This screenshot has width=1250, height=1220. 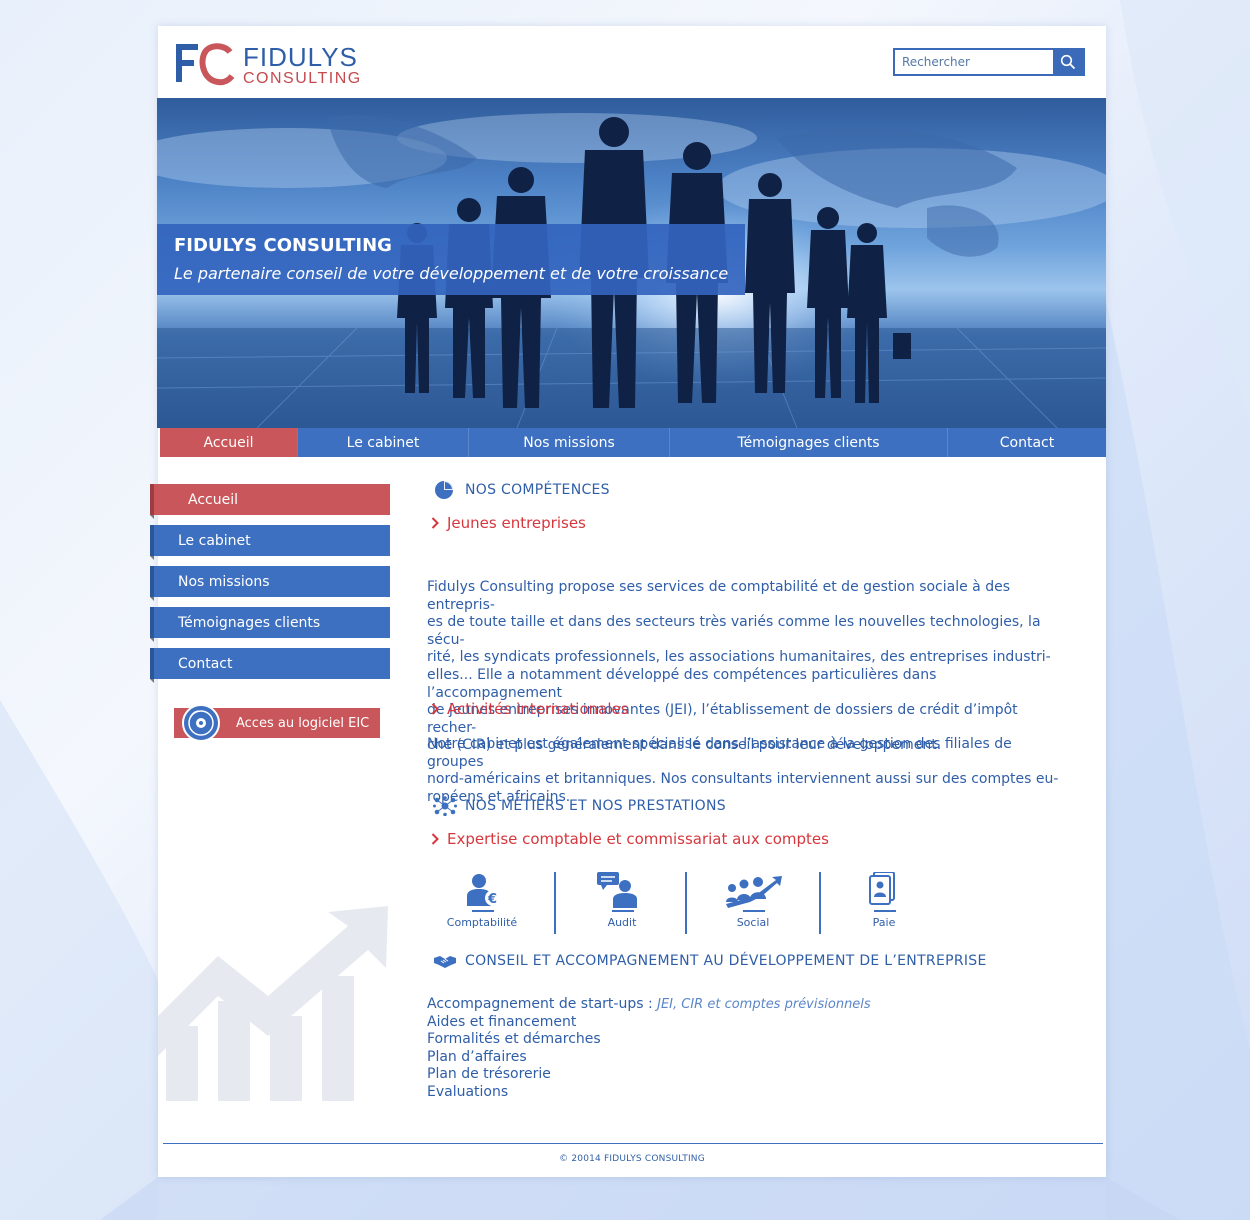 I want to click on service-comptabilite: € Comptabilité, so click(x=482, y=900).